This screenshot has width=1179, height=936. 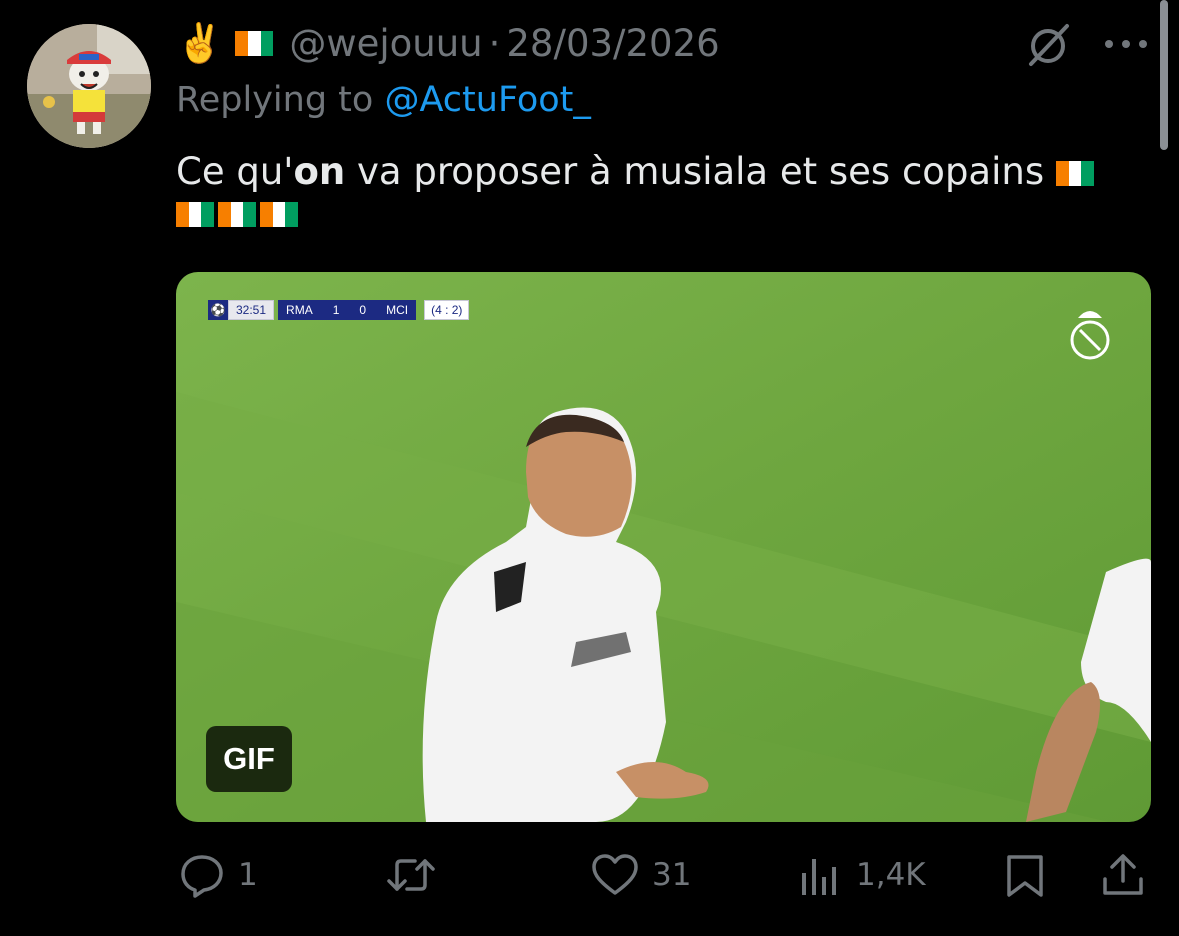 I want to click on gif-badge: GIF, so click(x=249, y=759).